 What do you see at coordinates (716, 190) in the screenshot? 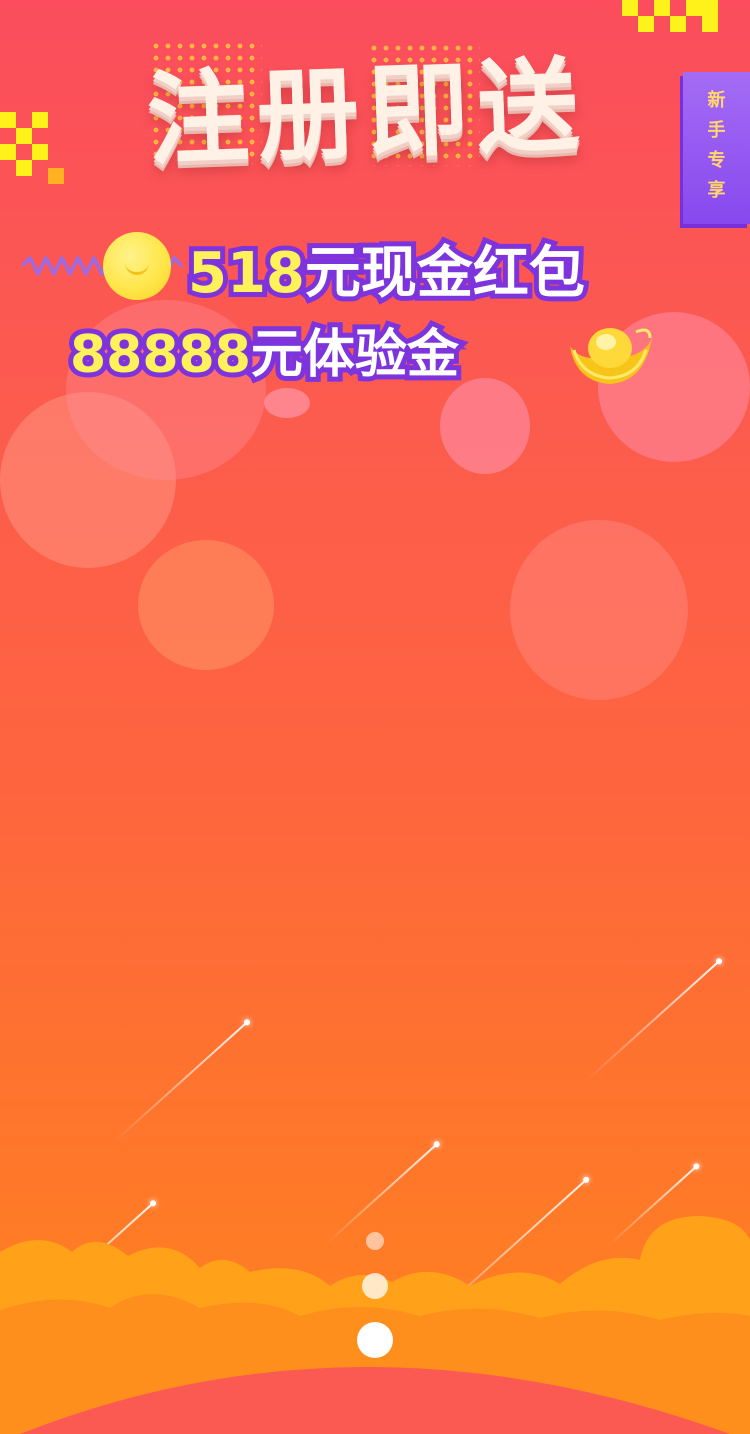
I see `badge-text: 享` at bounding box center [716, 190].